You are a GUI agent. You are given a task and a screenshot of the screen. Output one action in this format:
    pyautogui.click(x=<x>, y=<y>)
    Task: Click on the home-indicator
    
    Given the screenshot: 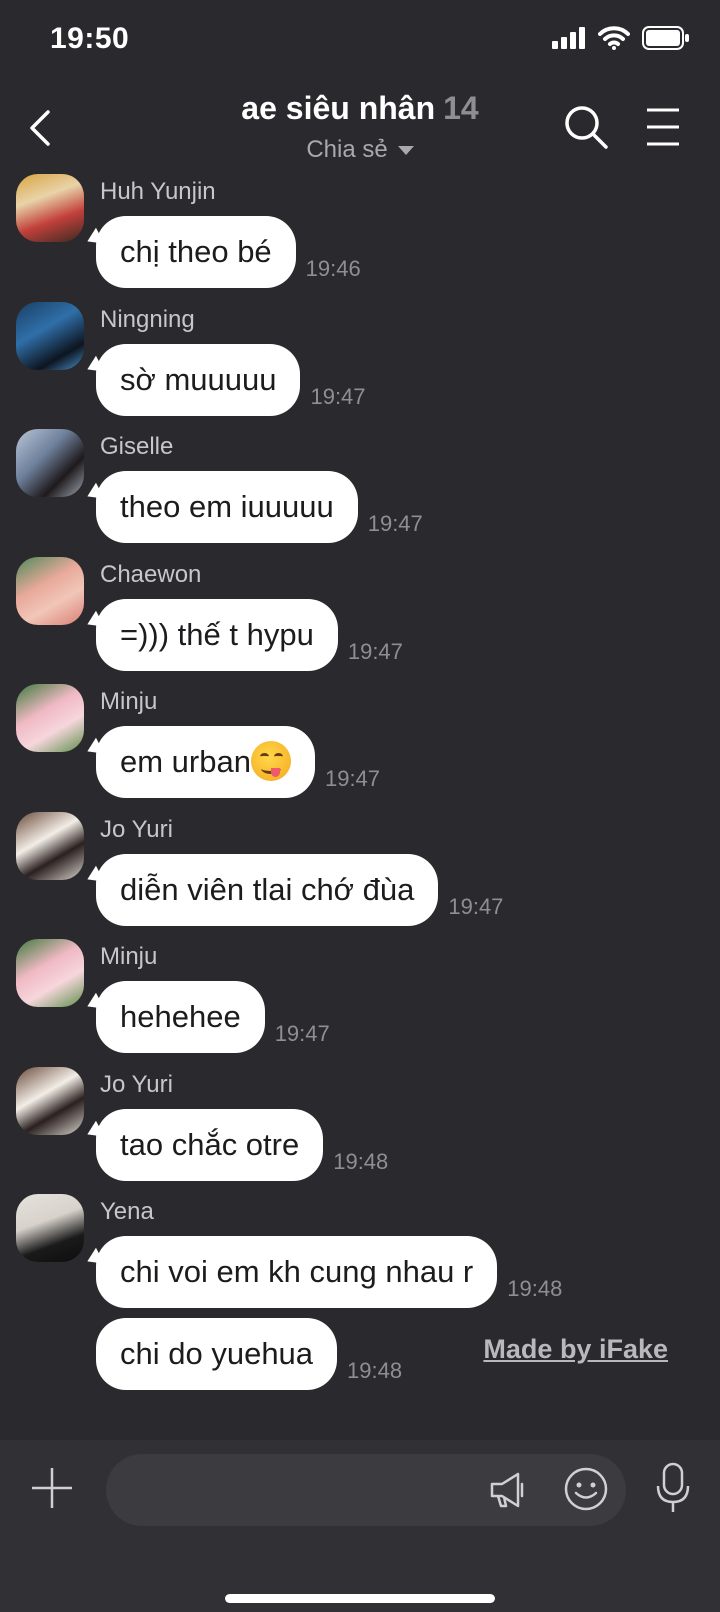 What is the action you would take?
    pyautogui.click(x=360, y=1598)
    